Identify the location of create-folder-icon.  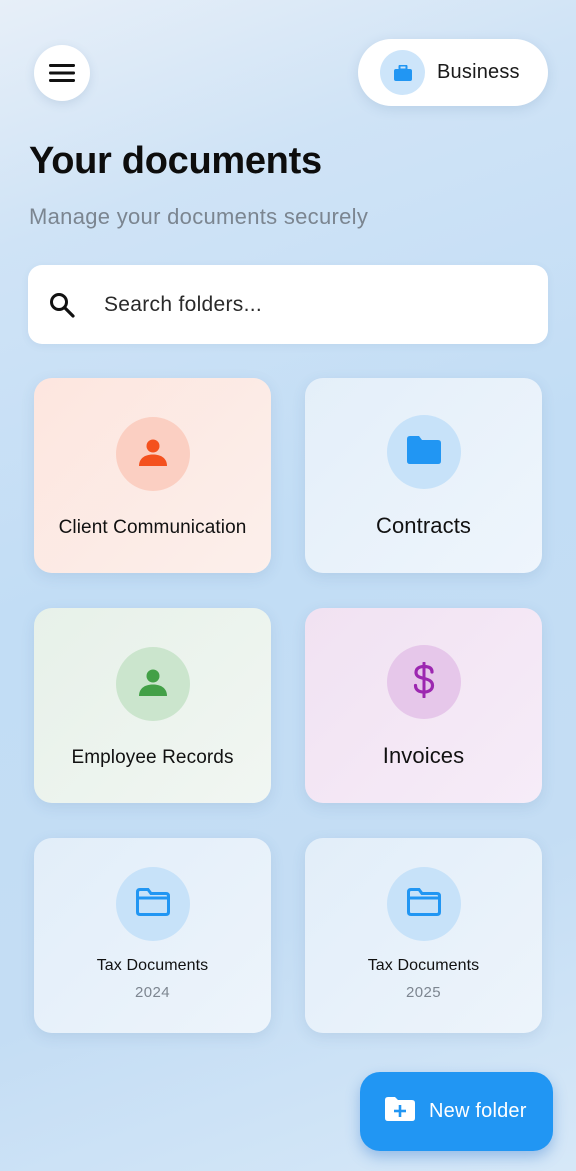
(400, 1111).